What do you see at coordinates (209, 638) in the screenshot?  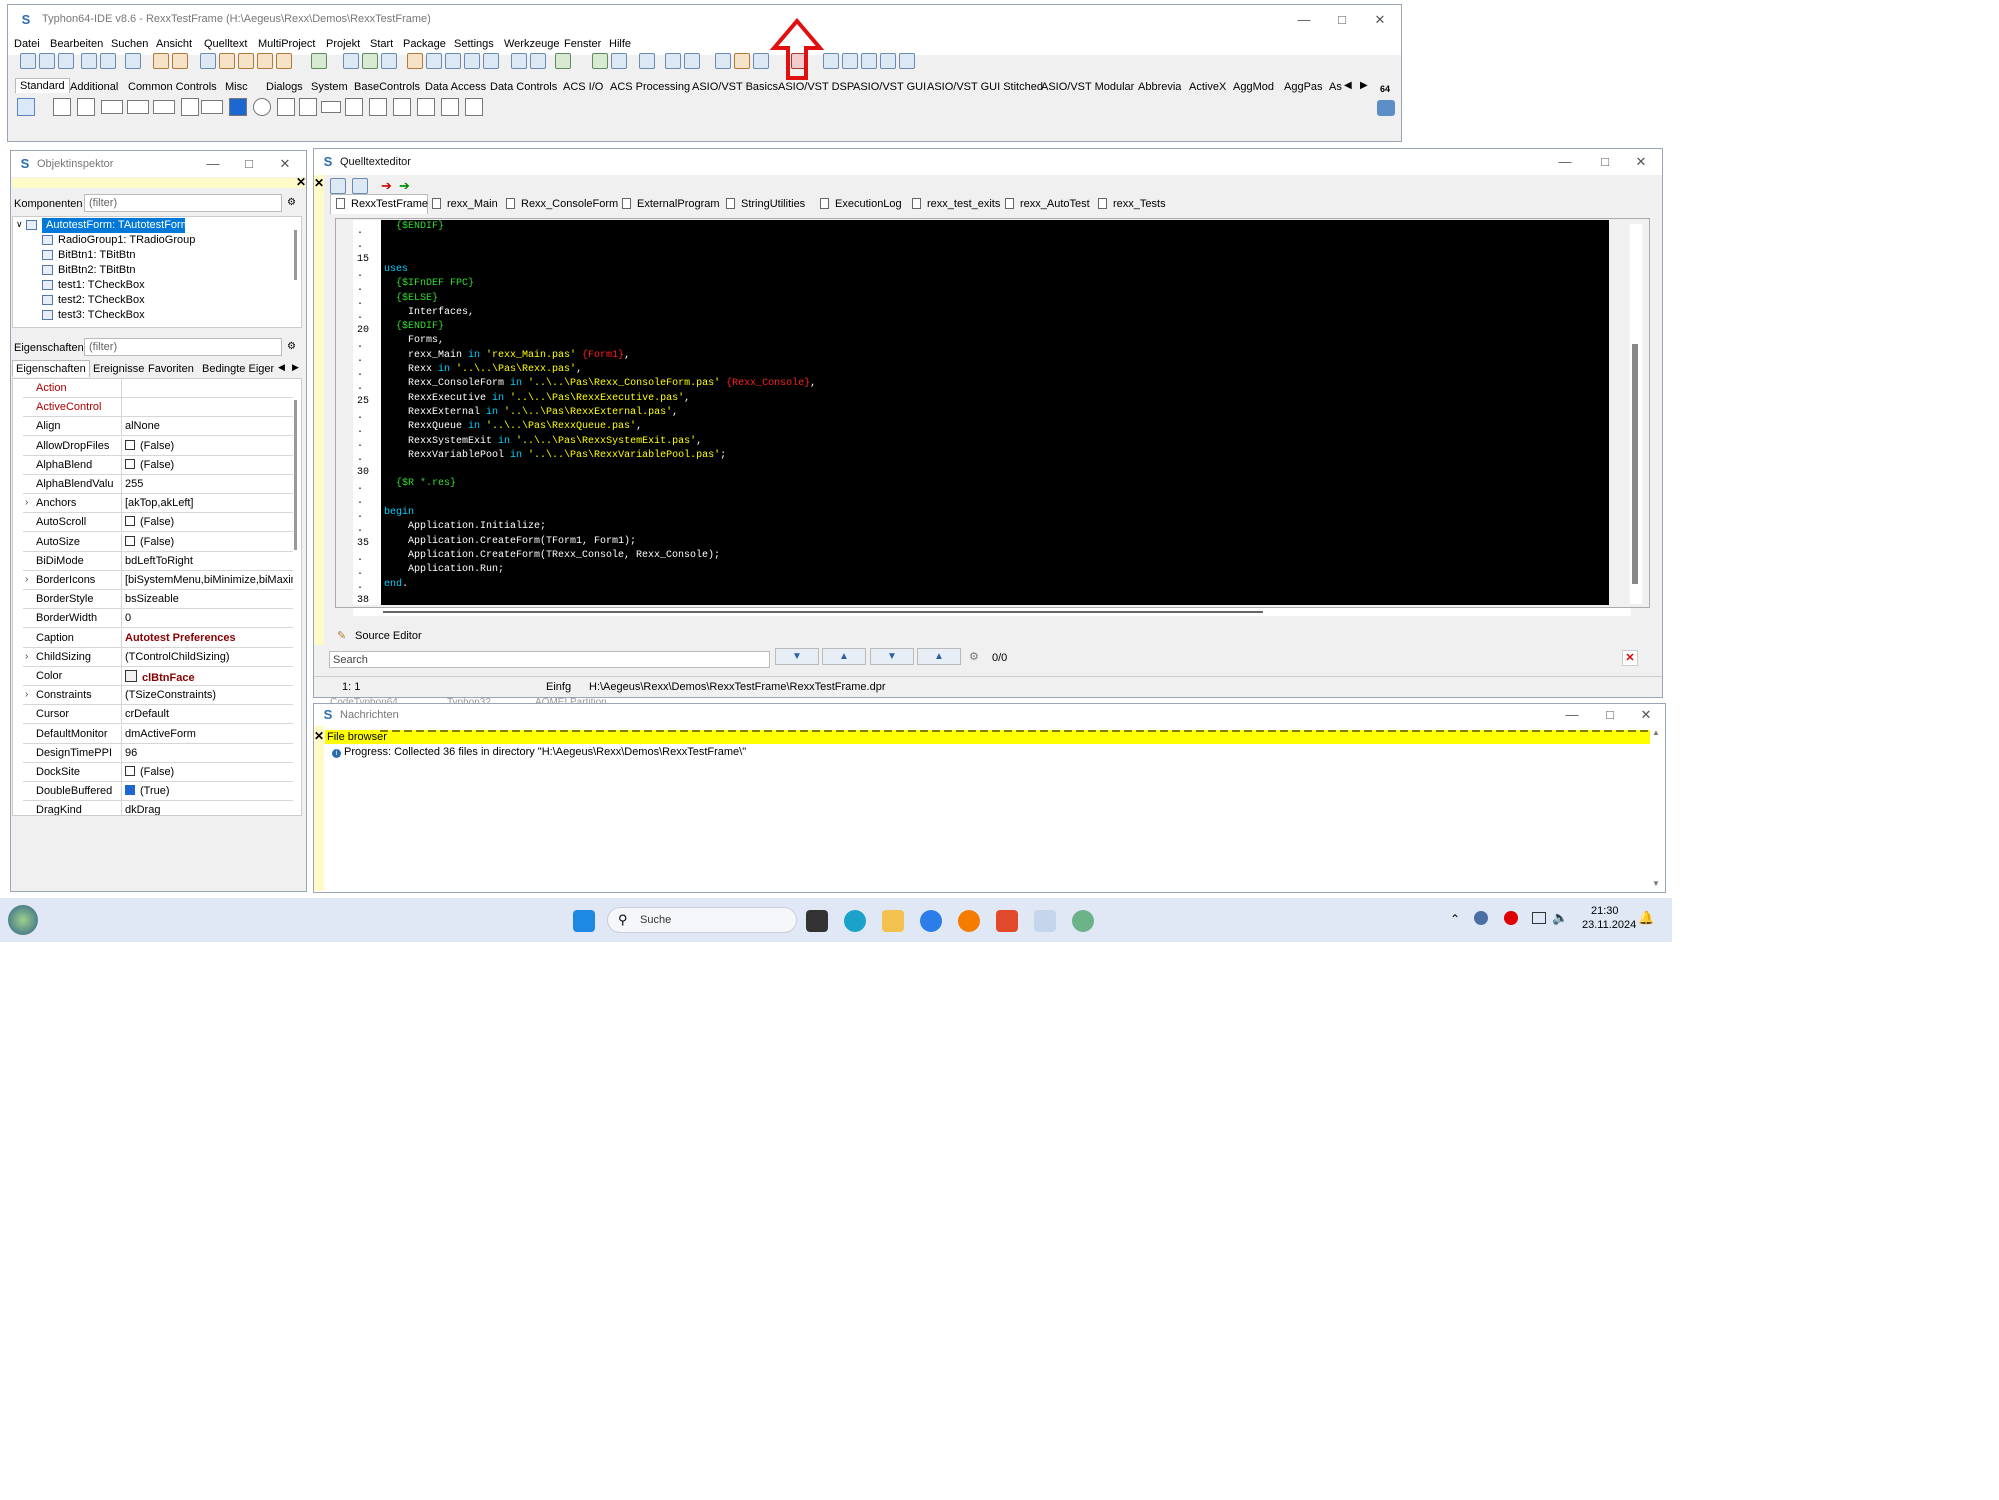 I see `property-value: Autotest Preferences` at bounding box center [209, 638].